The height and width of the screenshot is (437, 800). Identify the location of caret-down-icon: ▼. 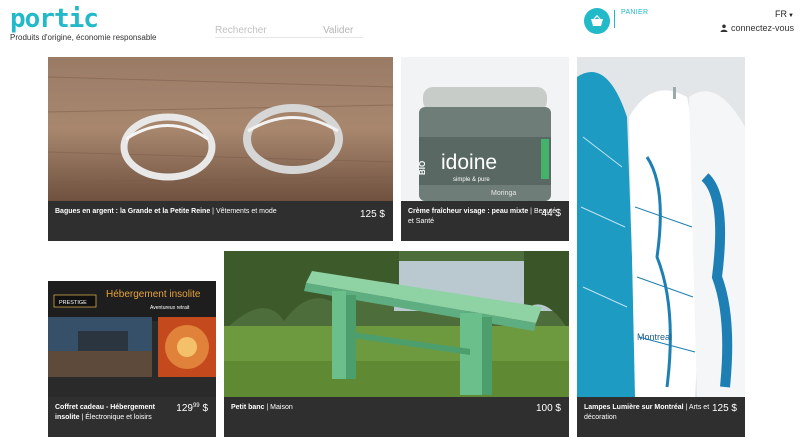
(791, 16).